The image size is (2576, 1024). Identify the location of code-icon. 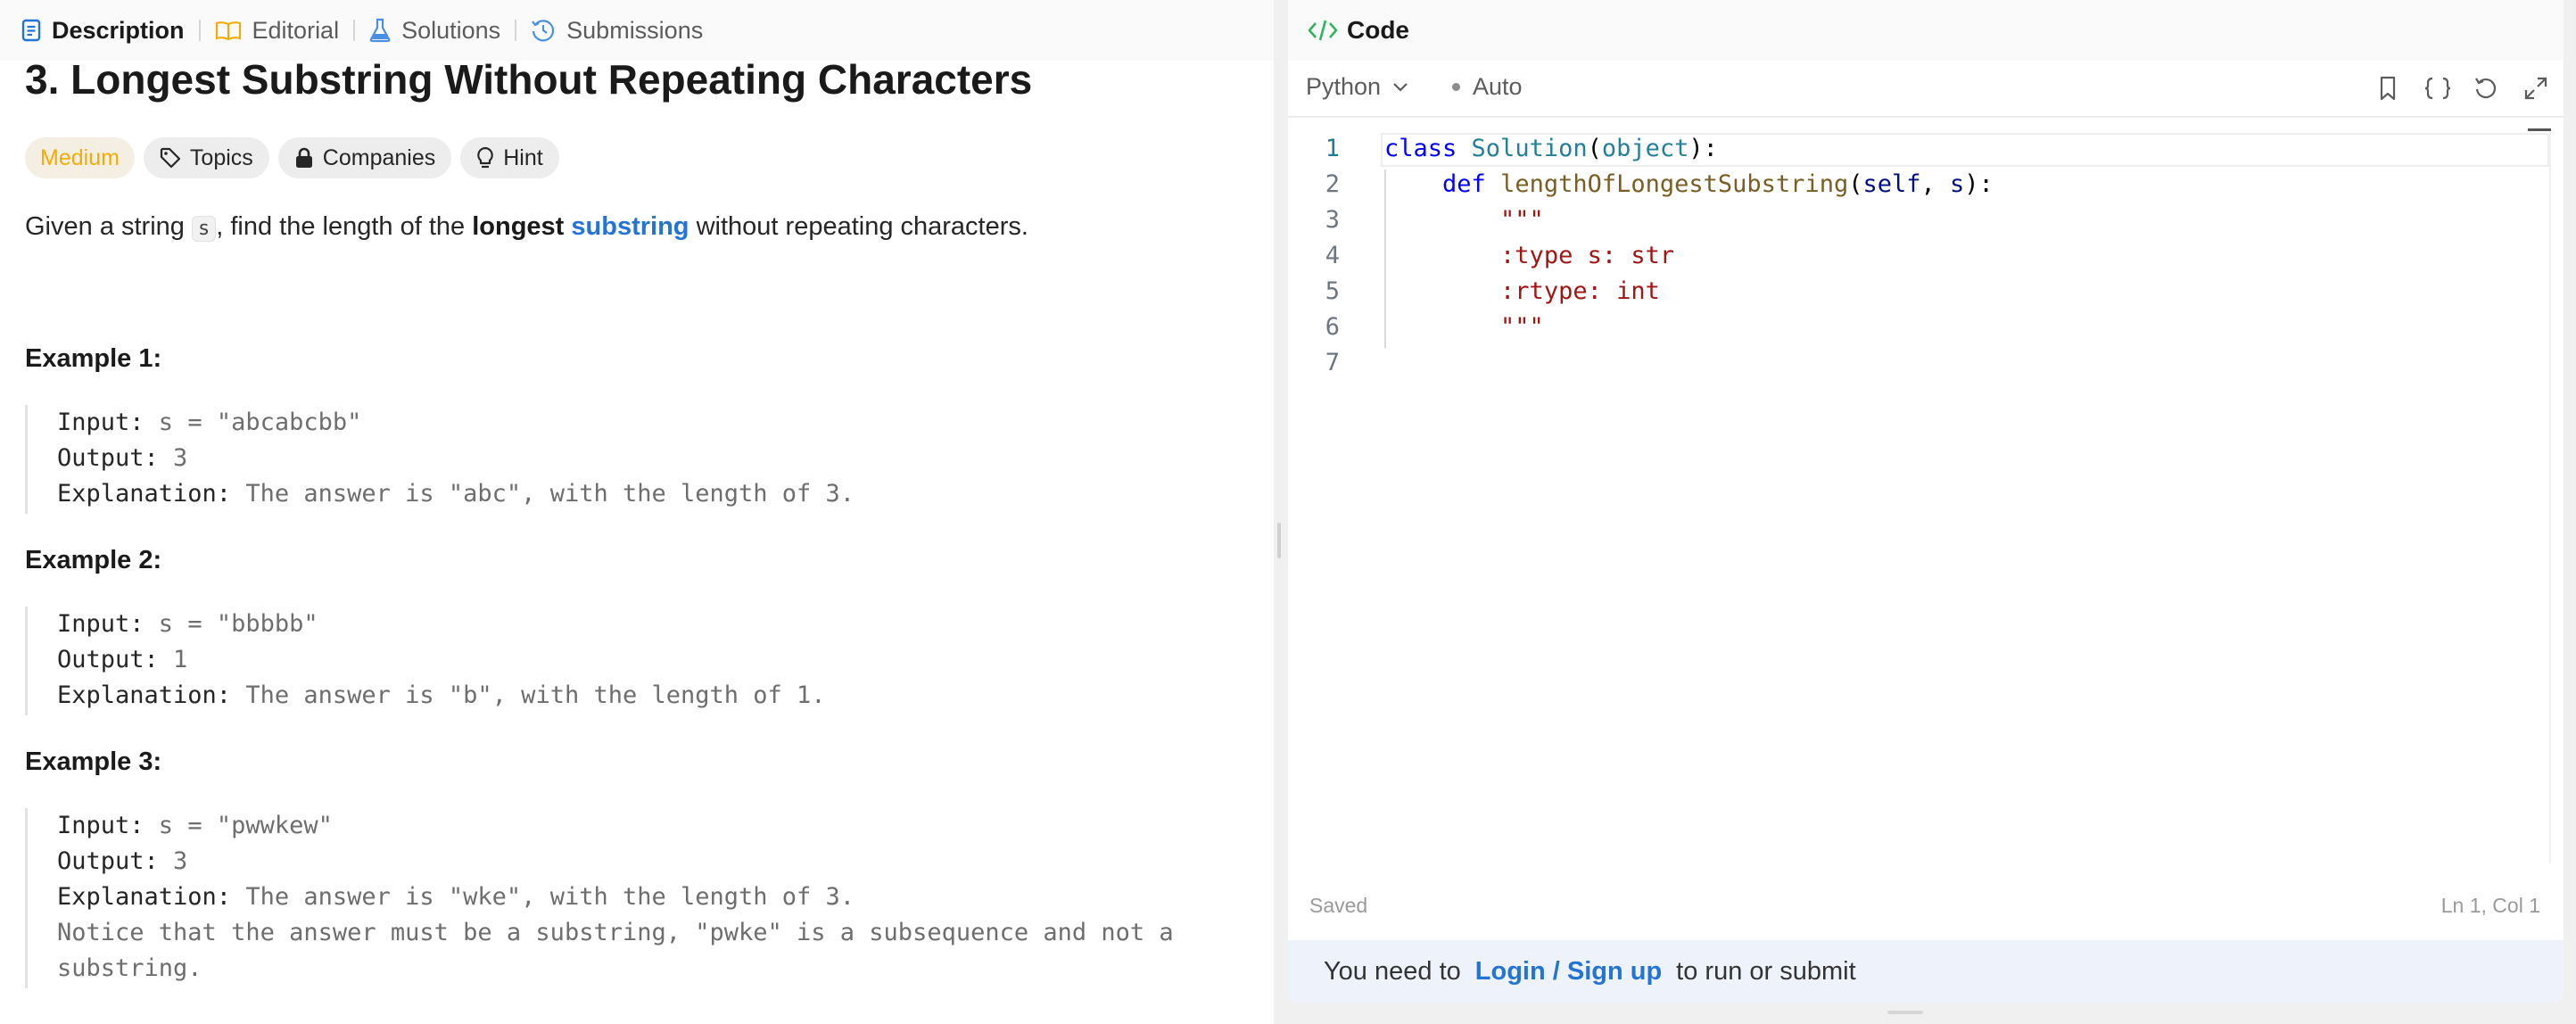
(1323, 30).